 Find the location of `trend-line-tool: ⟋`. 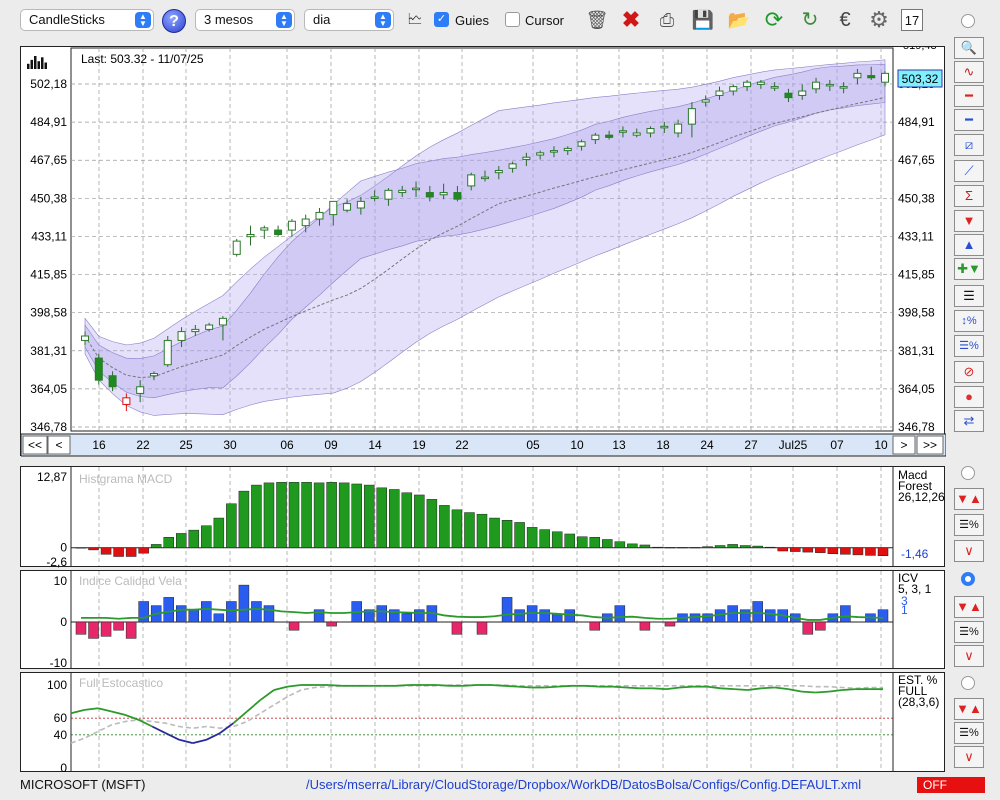

trend-line-tool: ⟋ is located at coordinates (969, 171).